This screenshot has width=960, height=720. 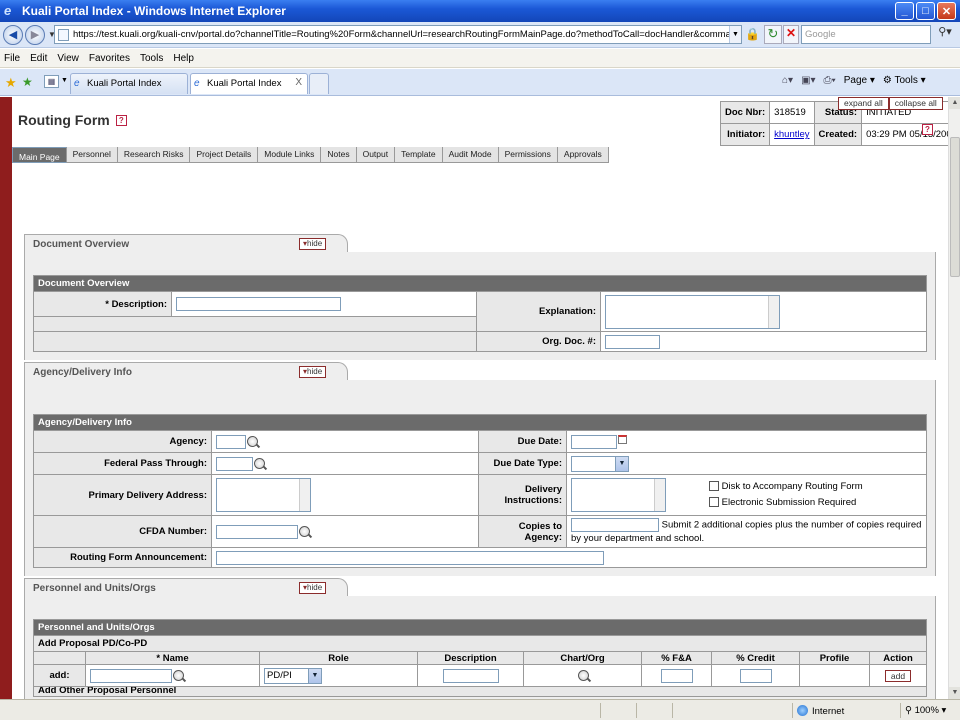 I want to click on description-cell, so click(x=470, y=675).